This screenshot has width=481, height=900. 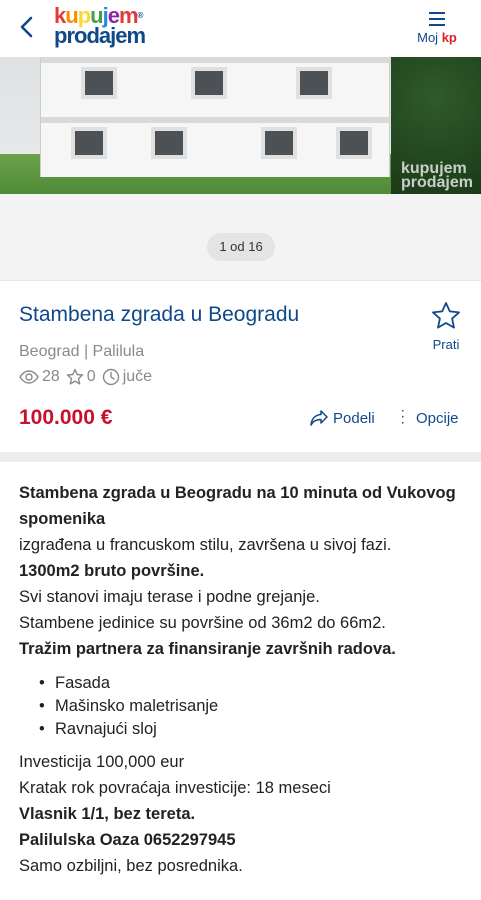 I want to click on star-icon, so click(x=74, y=376).